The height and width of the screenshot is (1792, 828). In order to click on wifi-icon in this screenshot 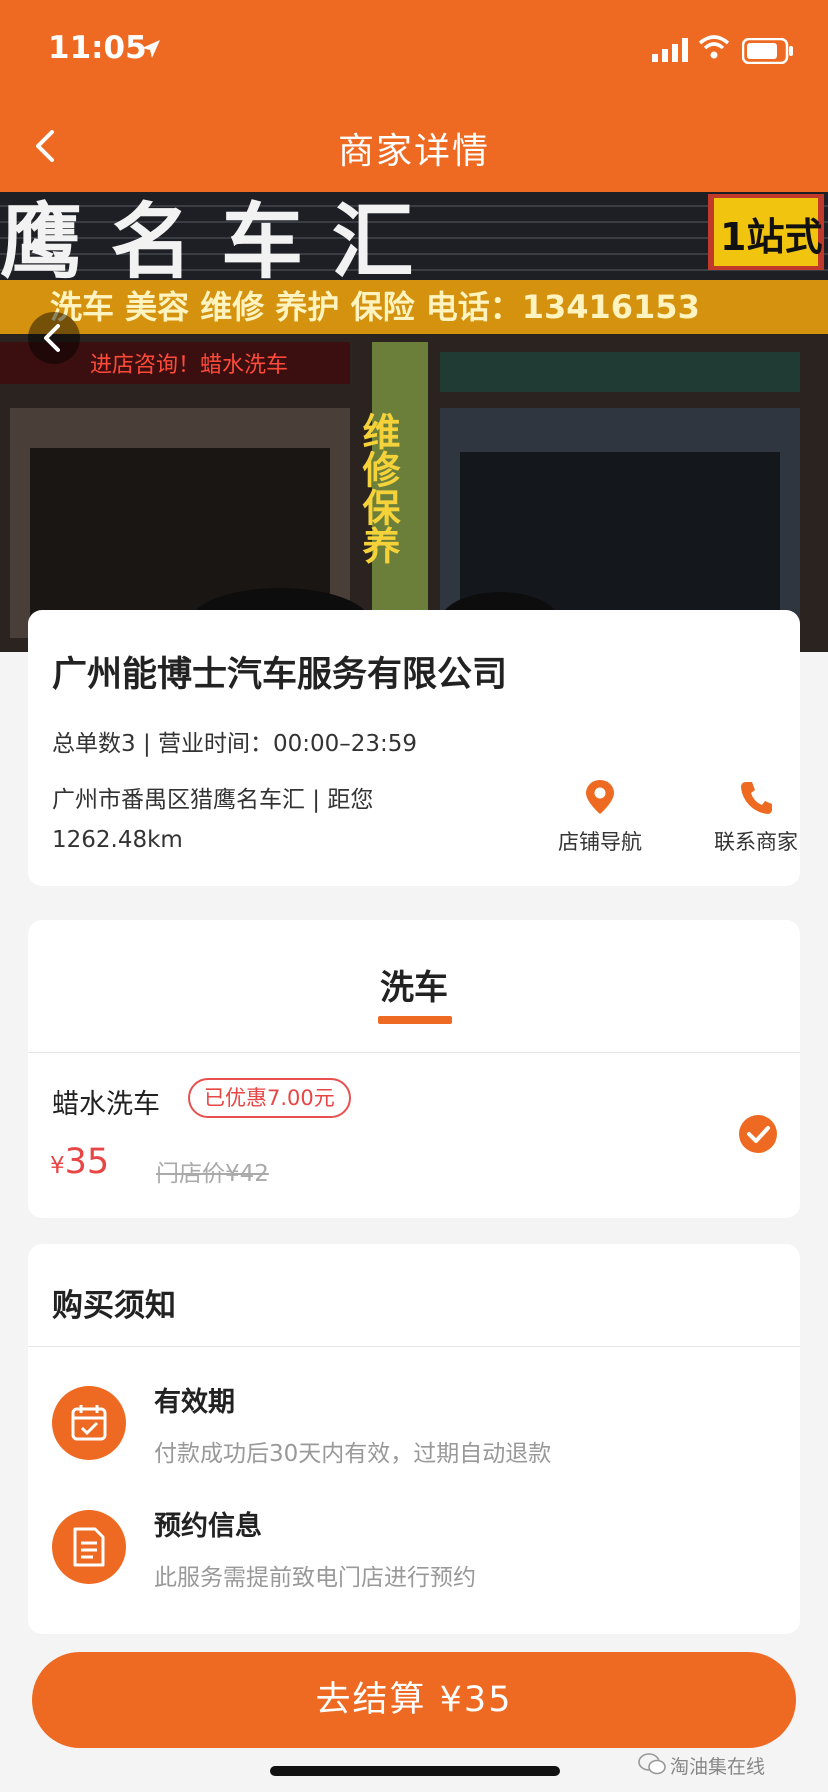, I will do `click(714, 47)`.